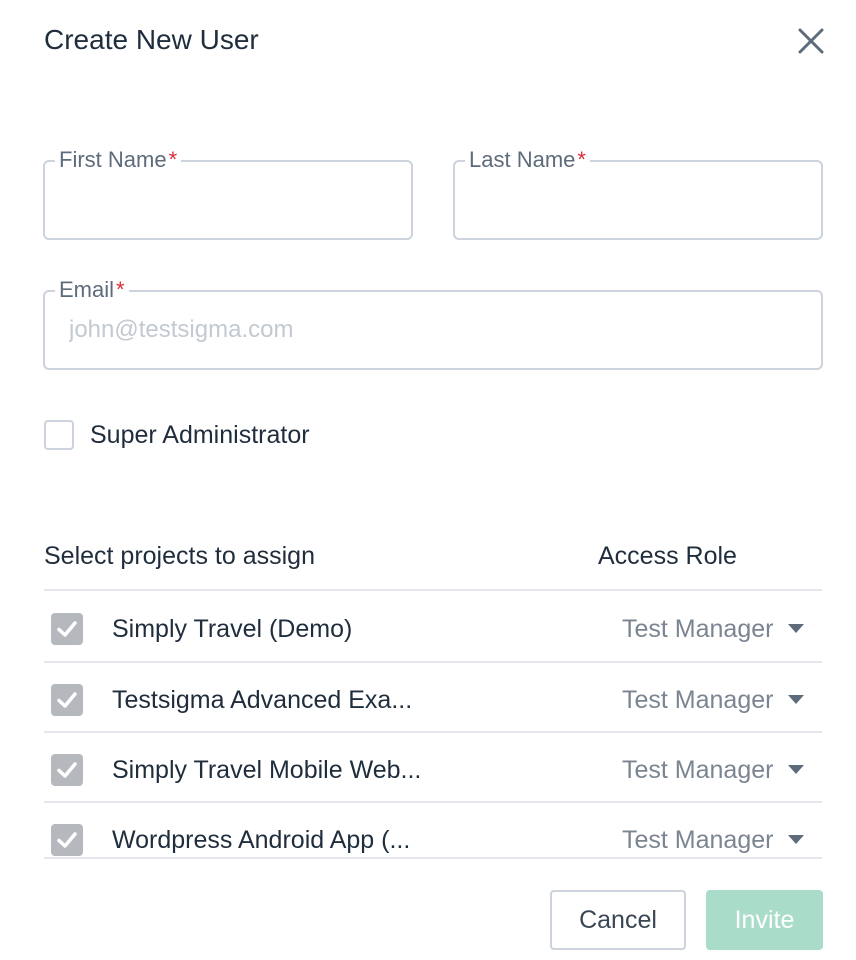 This screenshot has width=856, height=960. Describe the element at coordinates (232, 629) in the screenshot. I see `project-name: Simply Travel (Demo)` at that location.